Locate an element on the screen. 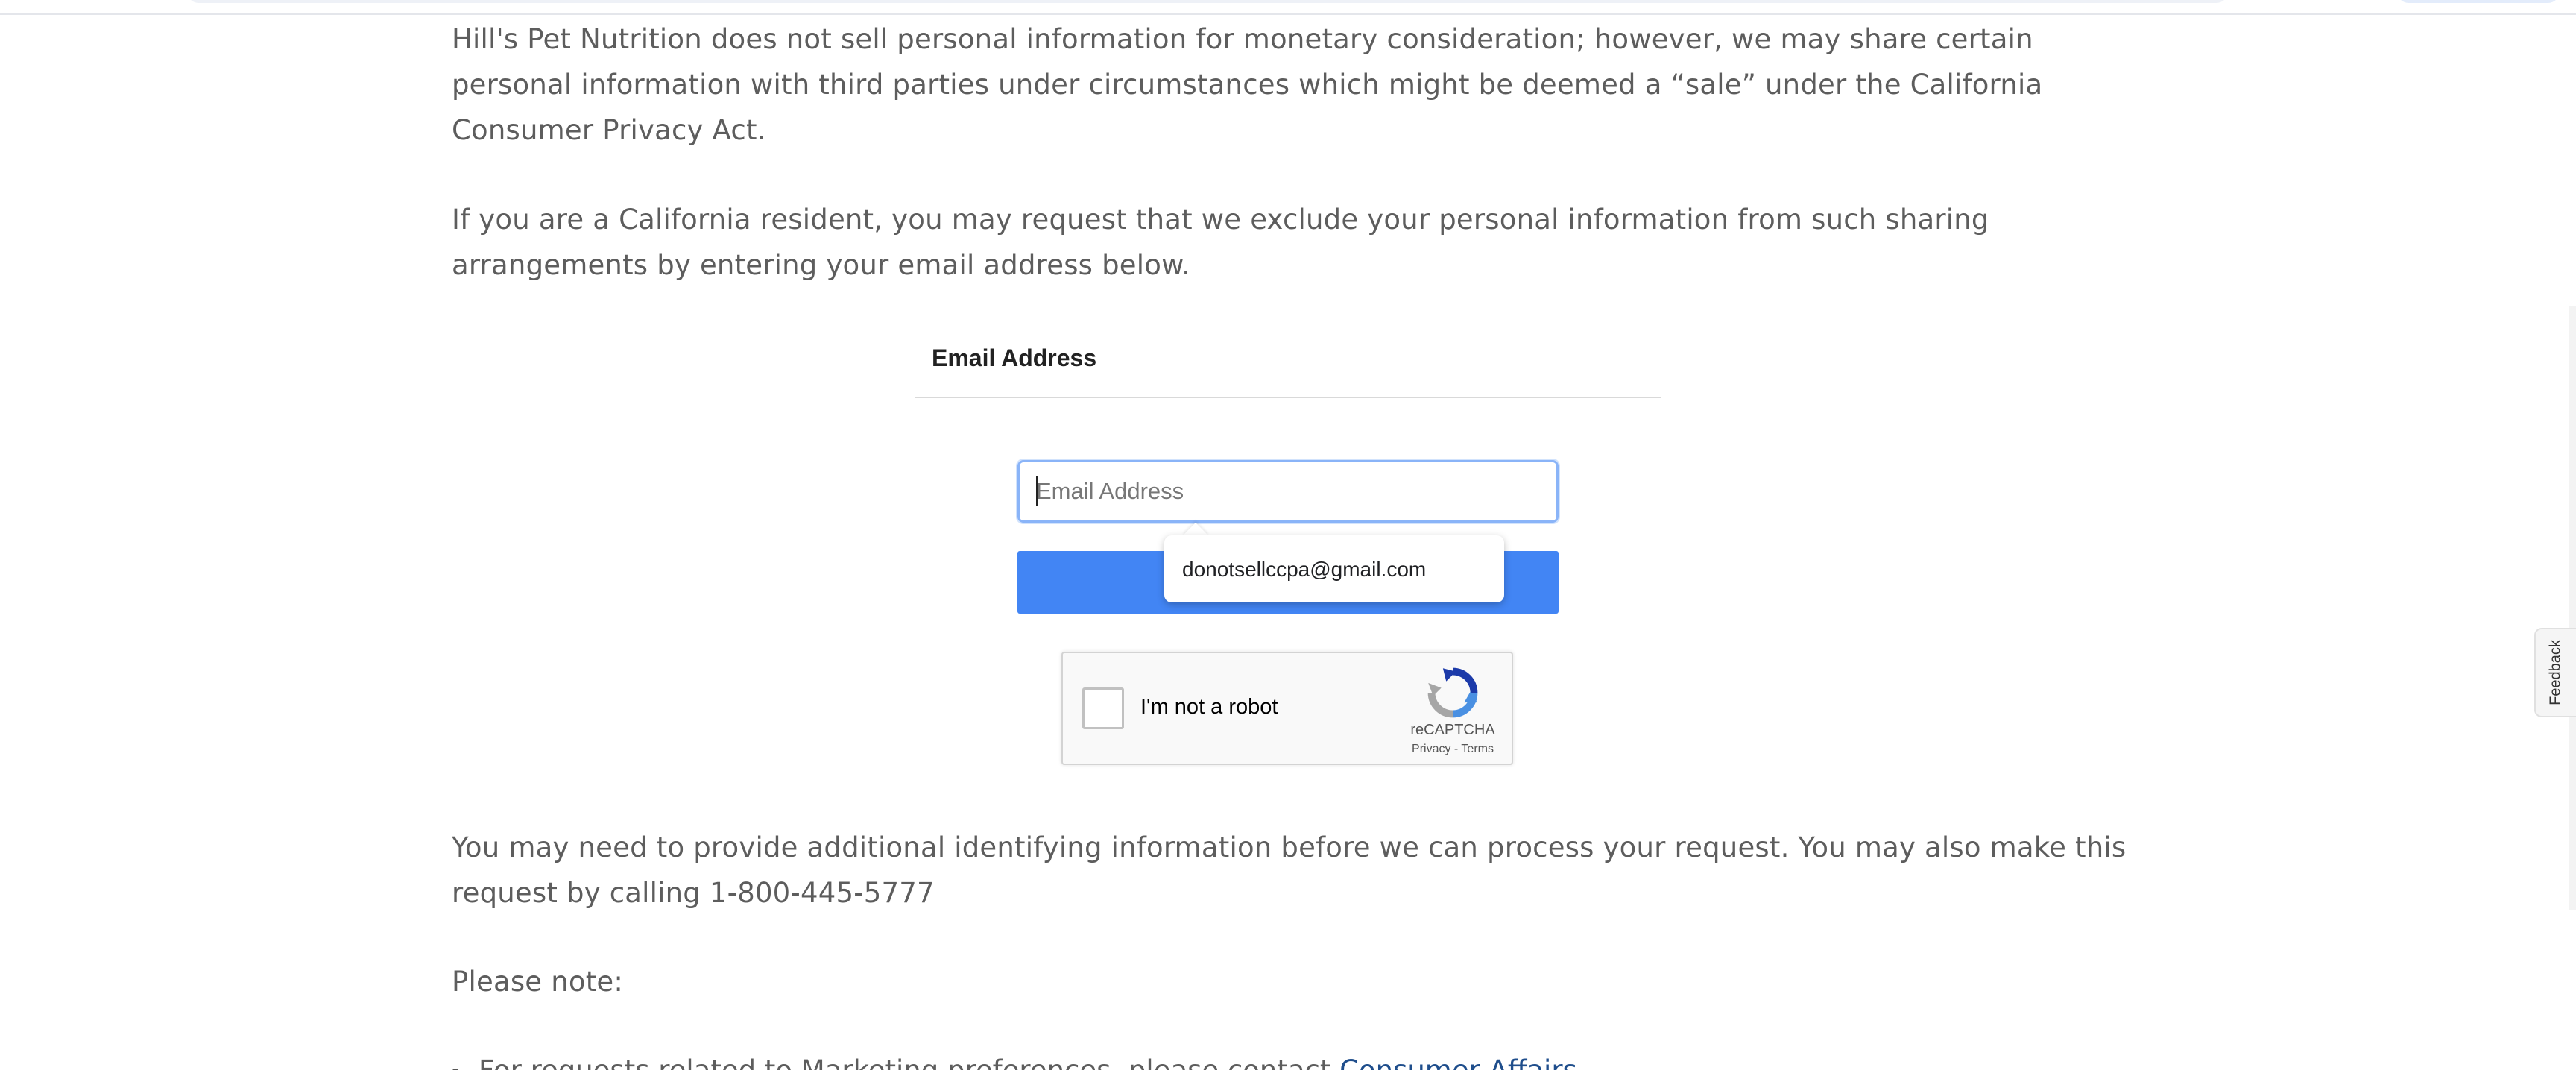 The image size is (2576, 1070). email-input is located at coordinates (1288, 491).